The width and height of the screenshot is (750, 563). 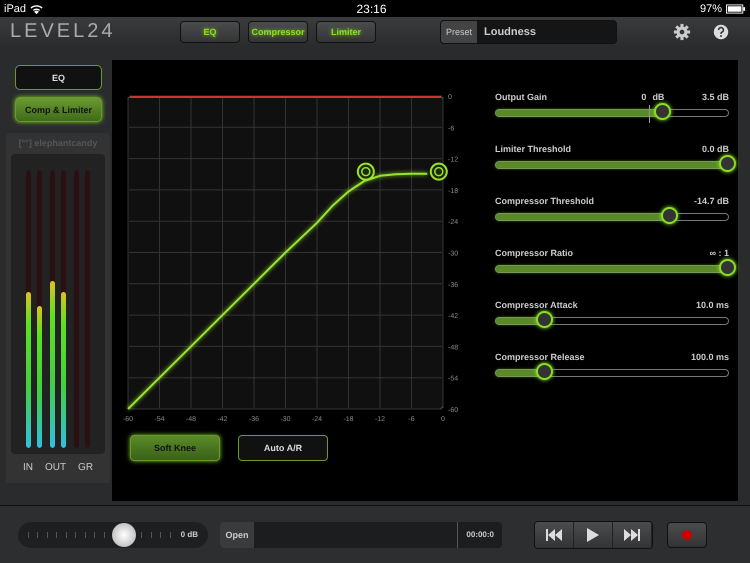 I want to click on volume-reading: 0 dB, so click(x=189, y=534).